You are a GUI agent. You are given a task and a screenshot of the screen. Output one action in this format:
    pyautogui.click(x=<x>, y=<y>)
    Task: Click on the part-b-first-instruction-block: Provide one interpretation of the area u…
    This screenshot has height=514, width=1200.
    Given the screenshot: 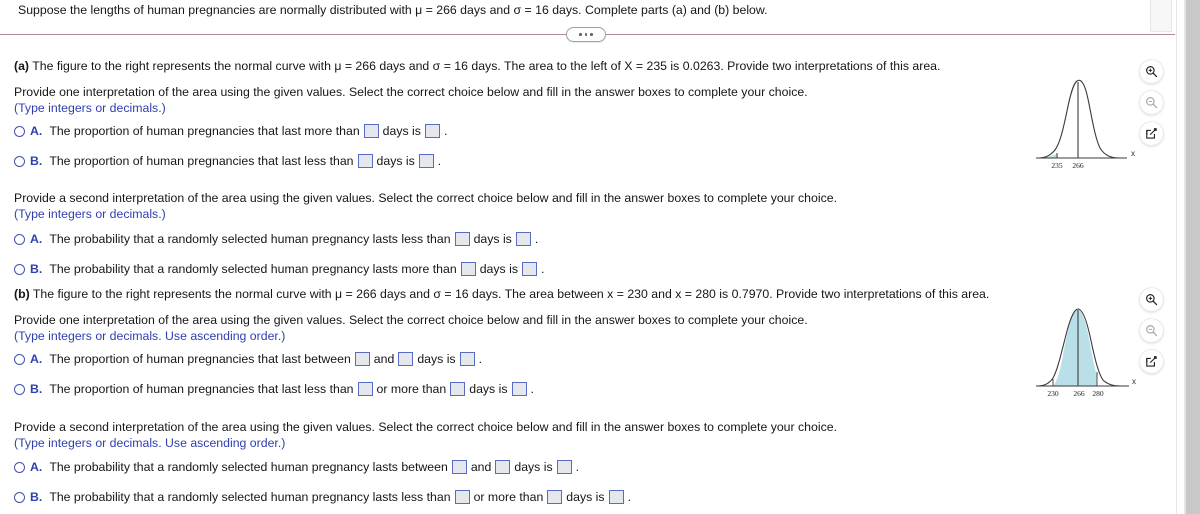 What is the action you would take?
    pyautogui.click(x=514, y=328)
    